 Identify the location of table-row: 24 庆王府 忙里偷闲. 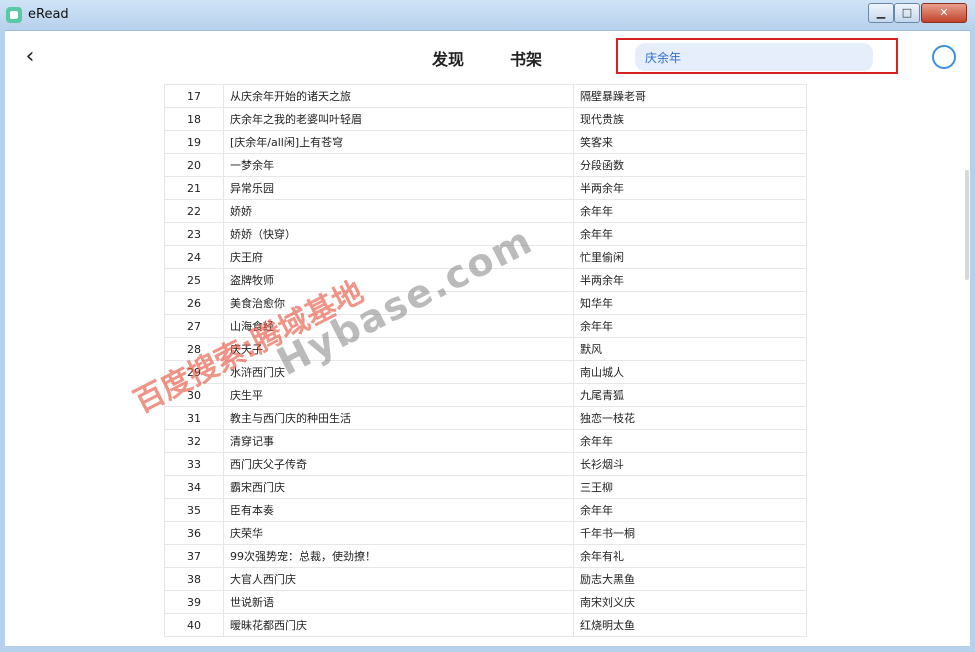
(485, 257).